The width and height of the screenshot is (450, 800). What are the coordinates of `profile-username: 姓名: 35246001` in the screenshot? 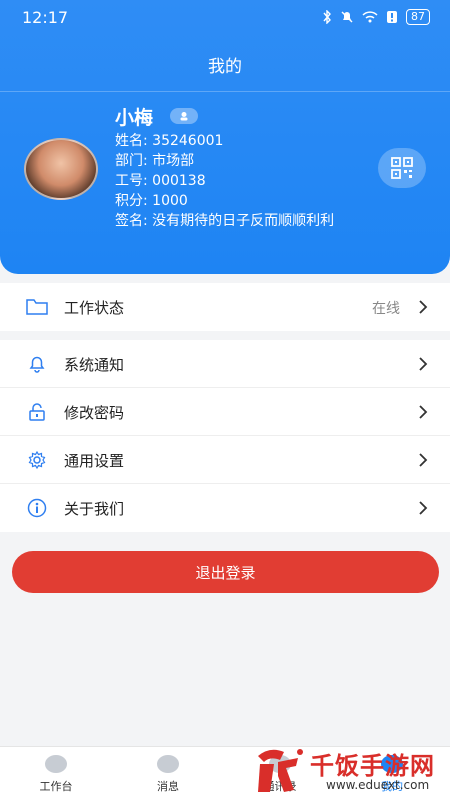 It's located at (169, 141).